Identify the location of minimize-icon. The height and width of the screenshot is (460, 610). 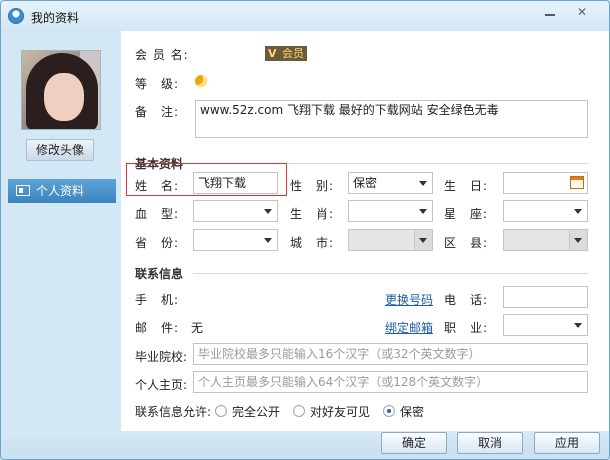
(550, 15).